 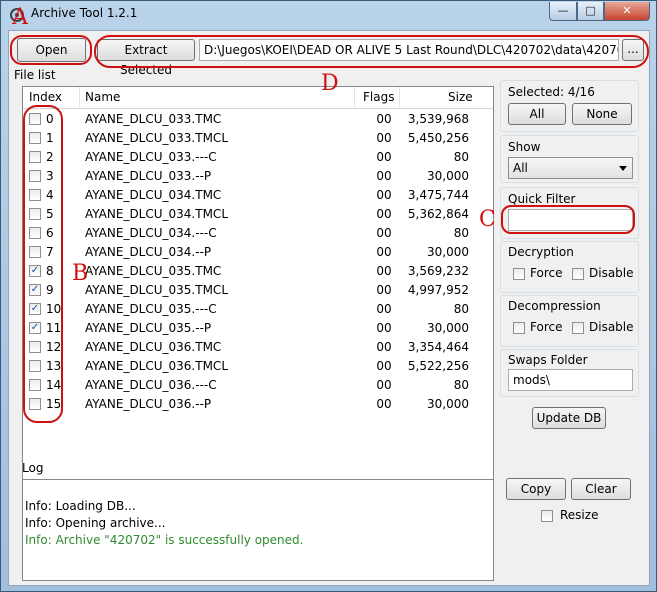 I want to click on row-size: 5,522,256, so click(x=438, y=366).